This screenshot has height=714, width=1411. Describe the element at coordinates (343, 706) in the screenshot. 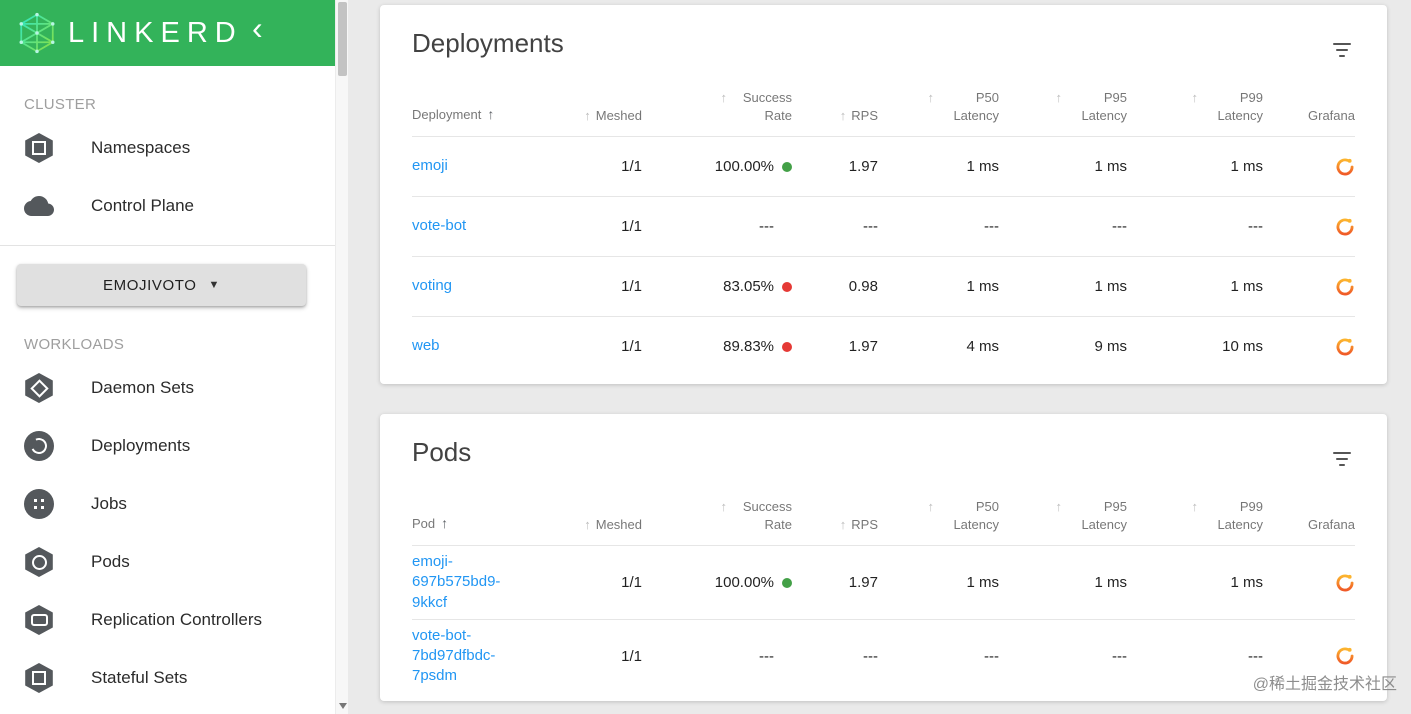

I see `scrollbar-down-arrow-icon` at that location.